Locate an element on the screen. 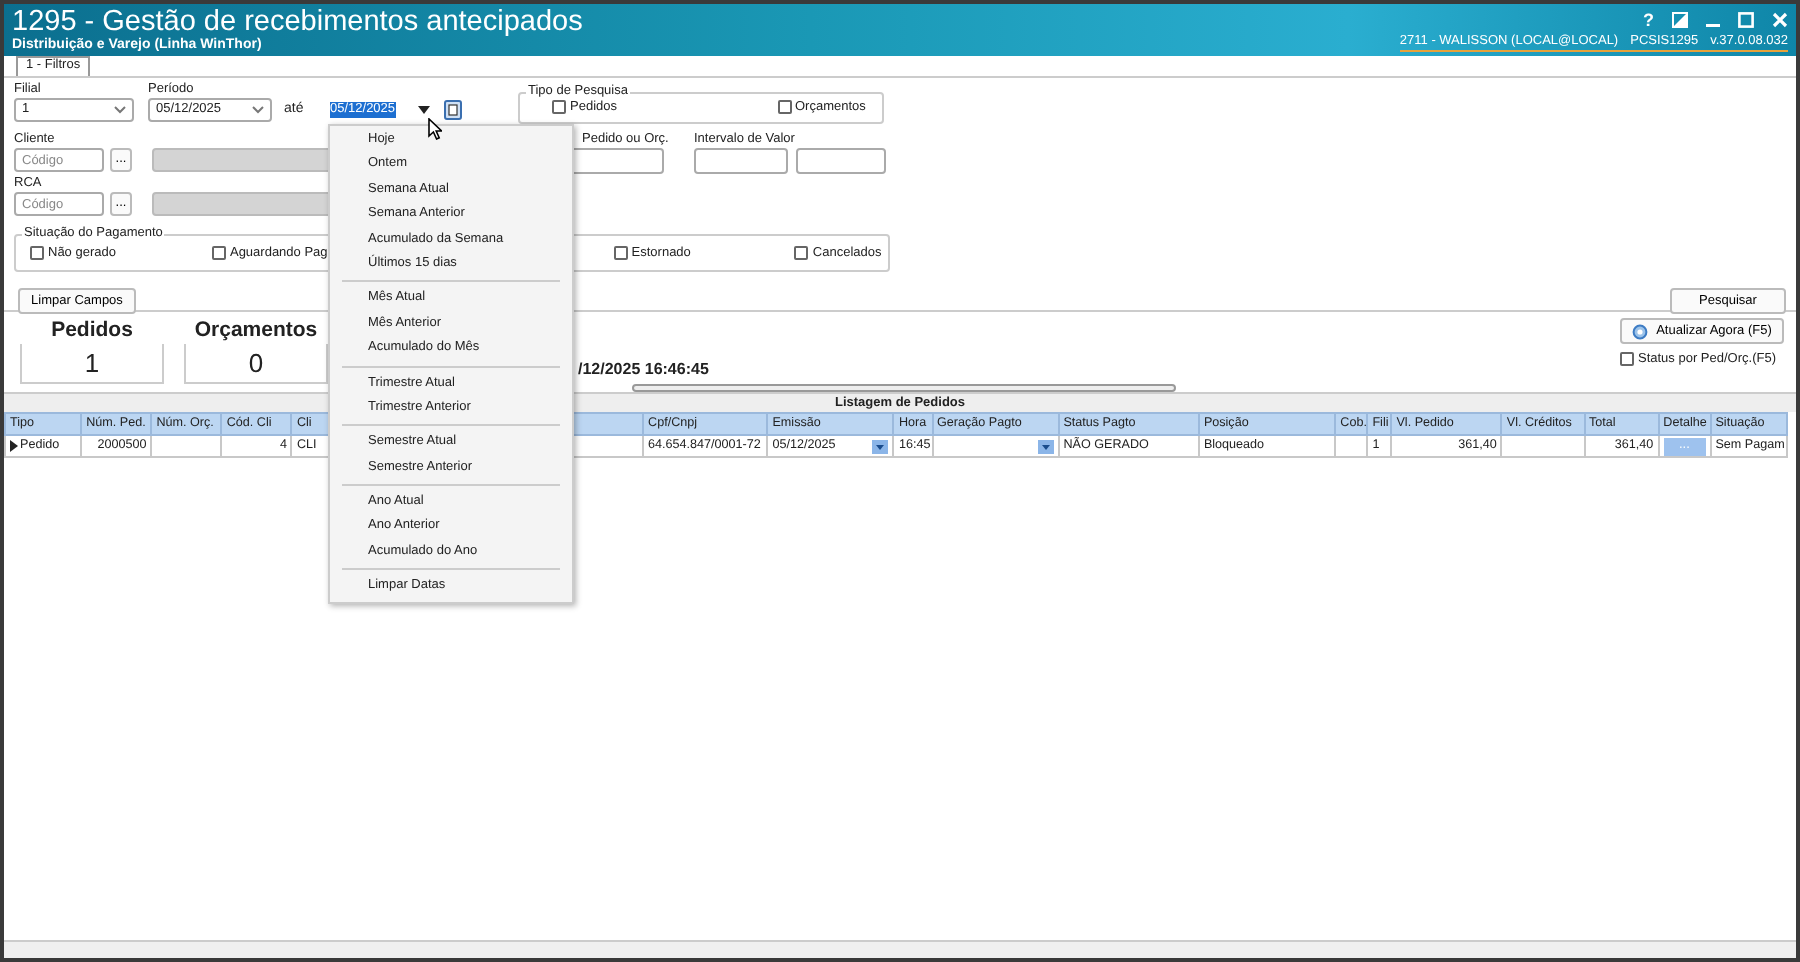 The width and height of the screenshot is (1800, 962). timestamp: /12/2025 16:46:45 is located at coordinates (643, 369).